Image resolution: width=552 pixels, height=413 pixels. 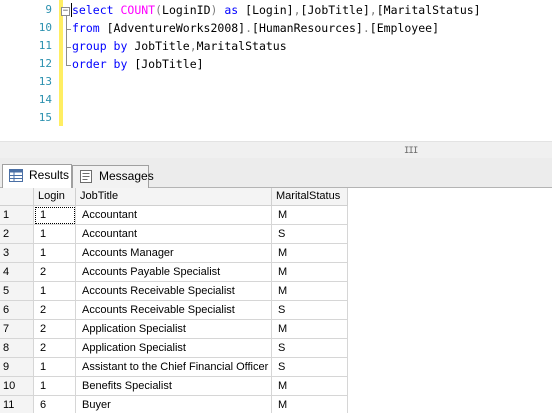 What do you see at coordinates (17, 197) in the screenshot?
I see `column-header-rownum` at bounding box center [17, 197].